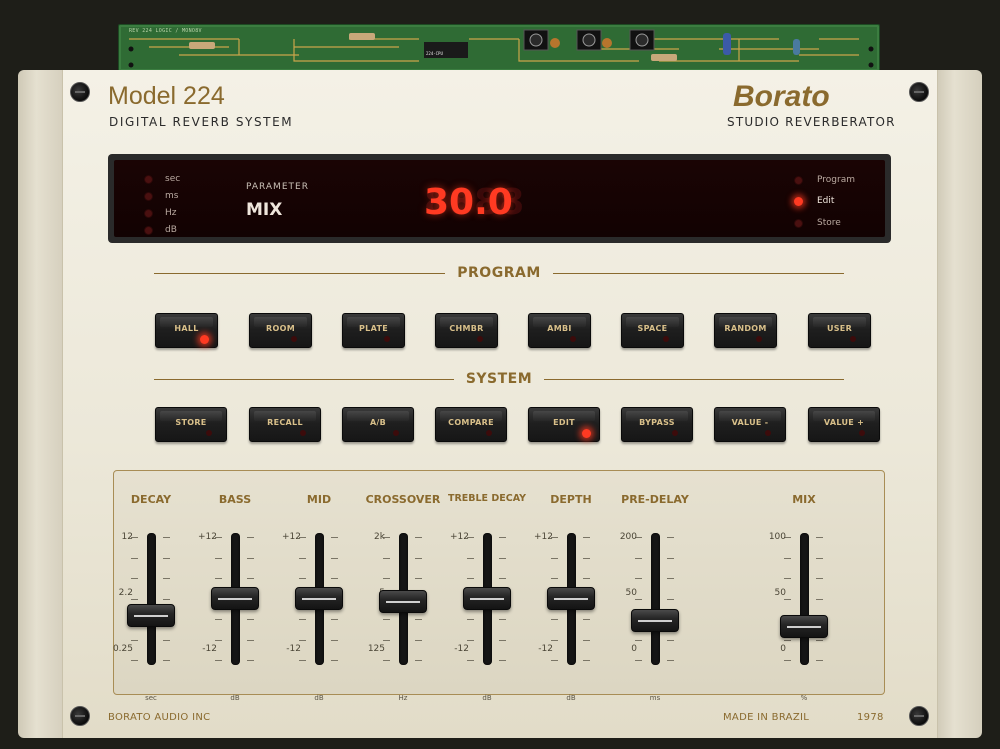 The width and height of the screenshot is (1000, 749). I want to click on rack-ear-left, so click(41, 404).